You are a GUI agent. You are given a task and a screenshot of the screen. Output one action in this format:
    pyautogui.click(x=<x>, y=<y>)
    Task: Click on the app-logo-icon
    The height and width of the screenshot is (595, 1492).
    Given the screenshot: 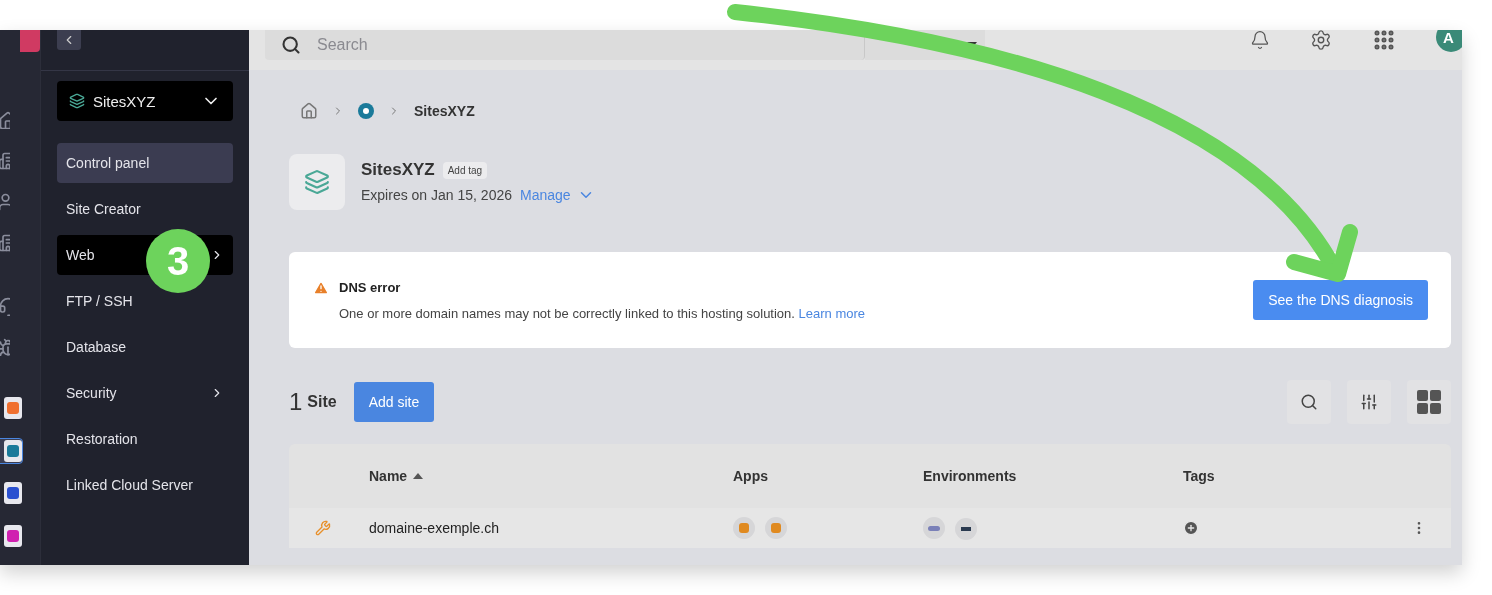 What is the action you would take?
    pyautogui.click(x=30, y=41)
    